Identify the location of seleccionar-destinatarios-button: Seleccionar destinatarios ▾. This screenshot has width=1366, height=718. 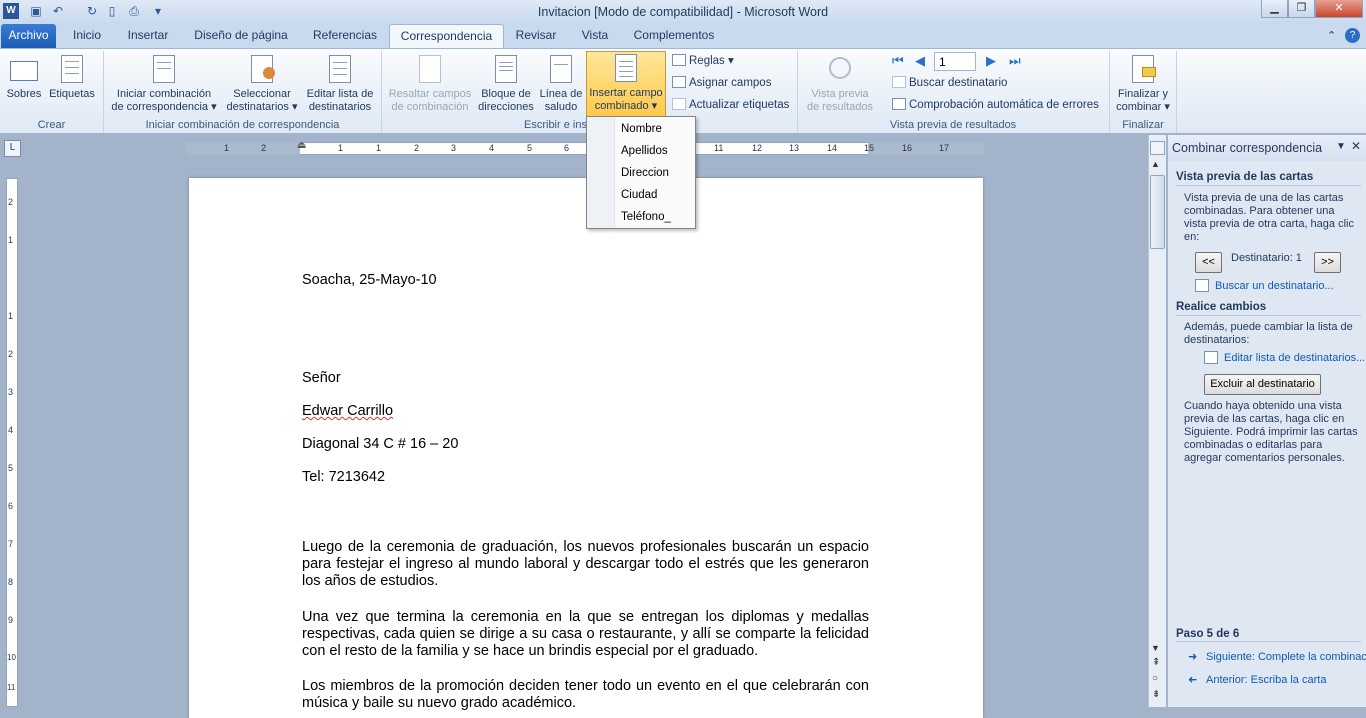
(262, 83).